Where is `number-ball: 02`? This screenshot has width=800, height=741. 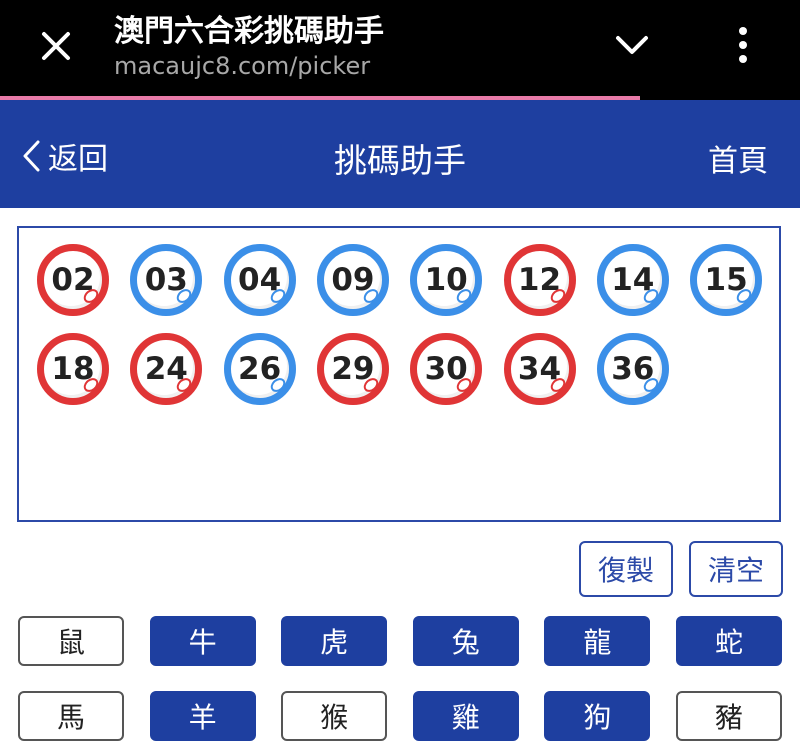
number-ball: 02 is located at coordinates (73, 280).